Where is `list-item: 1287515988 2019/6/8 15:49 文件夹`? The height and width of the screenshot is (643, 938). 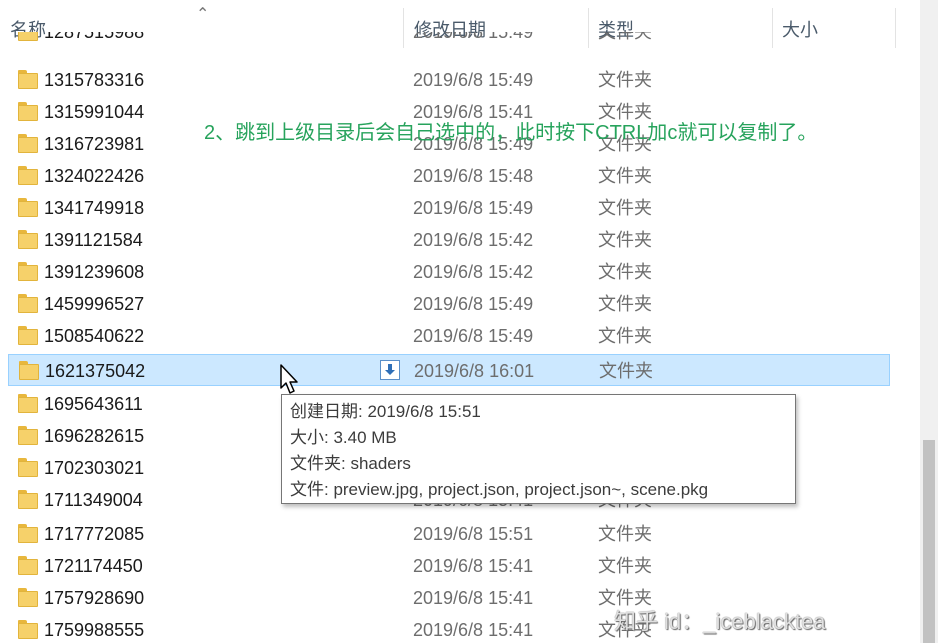
list-item: 1287515988 2019/6/8 15:49 文件夹 is located at coordinates (449, 40).